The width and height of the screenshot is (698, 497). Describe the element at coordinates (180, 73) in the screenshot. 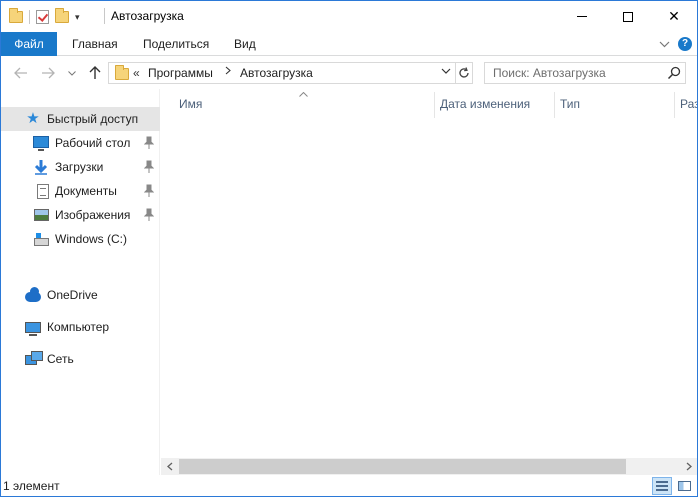

I see `breadcrumb-programs: Программы` at that location.